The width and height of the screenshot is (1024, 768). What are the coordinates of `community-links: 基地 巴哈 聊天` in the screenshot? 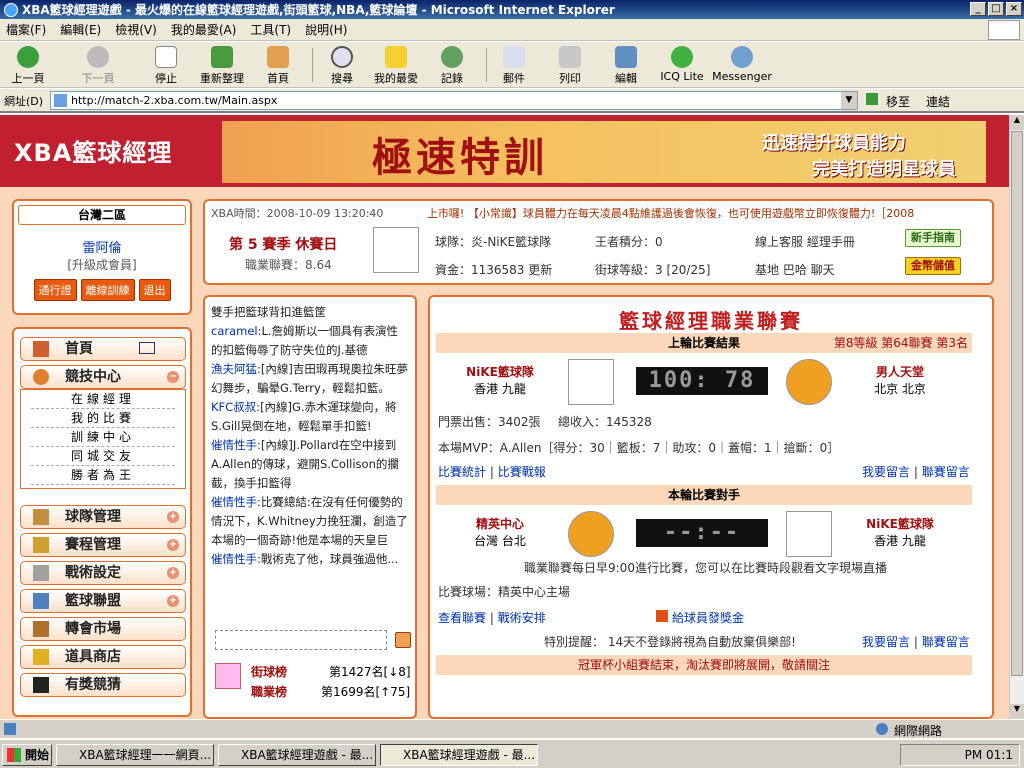 It's located at (795, 269).